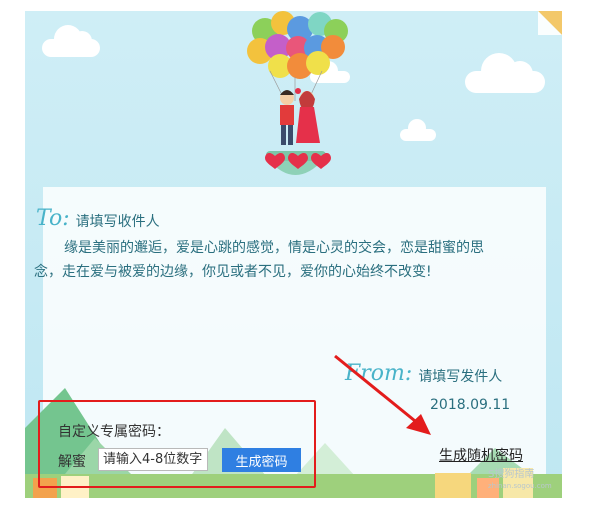 This screenshot has width=592, height=518. Describe the element at coordinates (481, 455) in the screenshot. I see `generate-random-password-link: 生成随机密码` at that location.